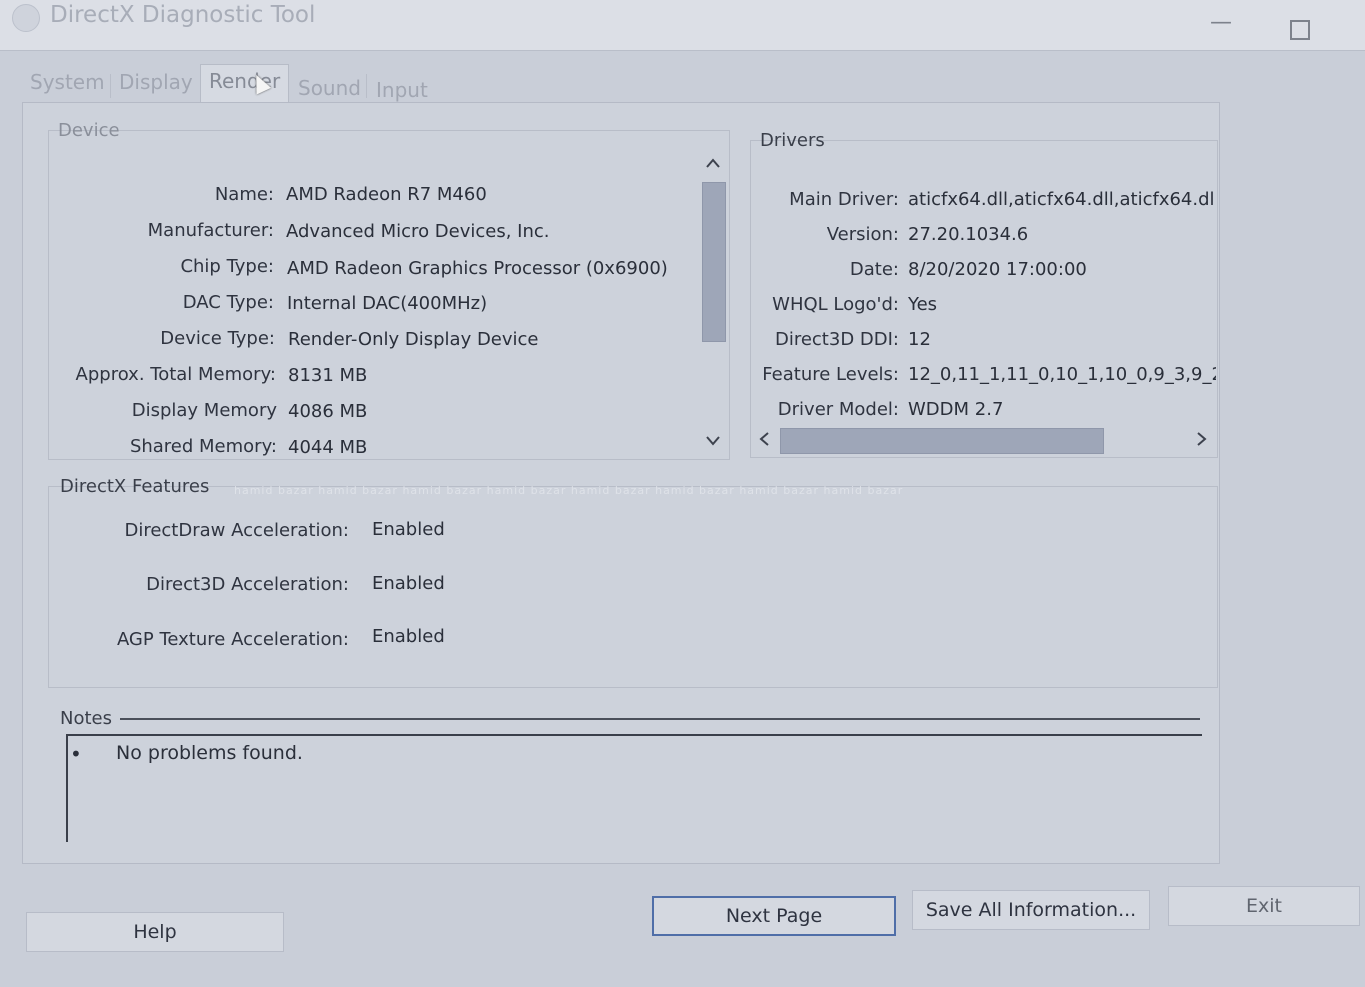  What do you see at coordinates (135, 486) in the screenshot?
I see `directx-features-section-label: DirectX Features` at bounding box center [135, 486].